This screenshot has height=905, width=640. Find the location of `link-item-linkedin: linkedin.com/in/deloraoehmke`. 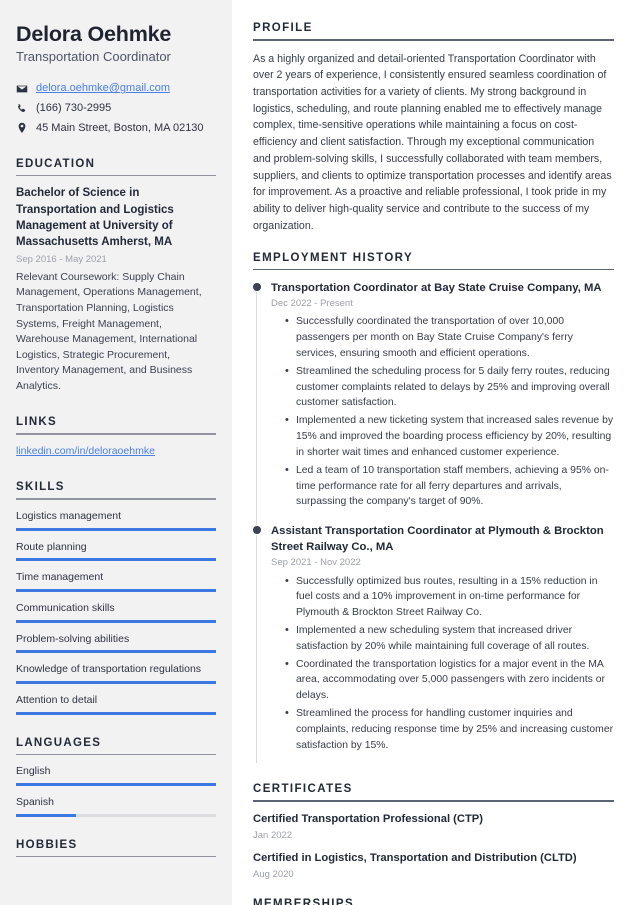

link-item-linkedin: linkedin.com/in/deloraoehmke is located at coordinates (116, 452).